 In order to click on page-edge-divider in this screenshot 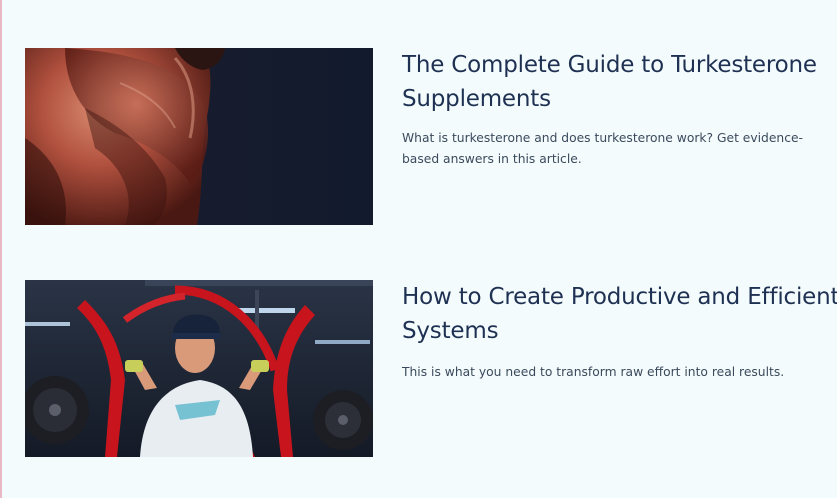, I will do `click(1, 249)`.